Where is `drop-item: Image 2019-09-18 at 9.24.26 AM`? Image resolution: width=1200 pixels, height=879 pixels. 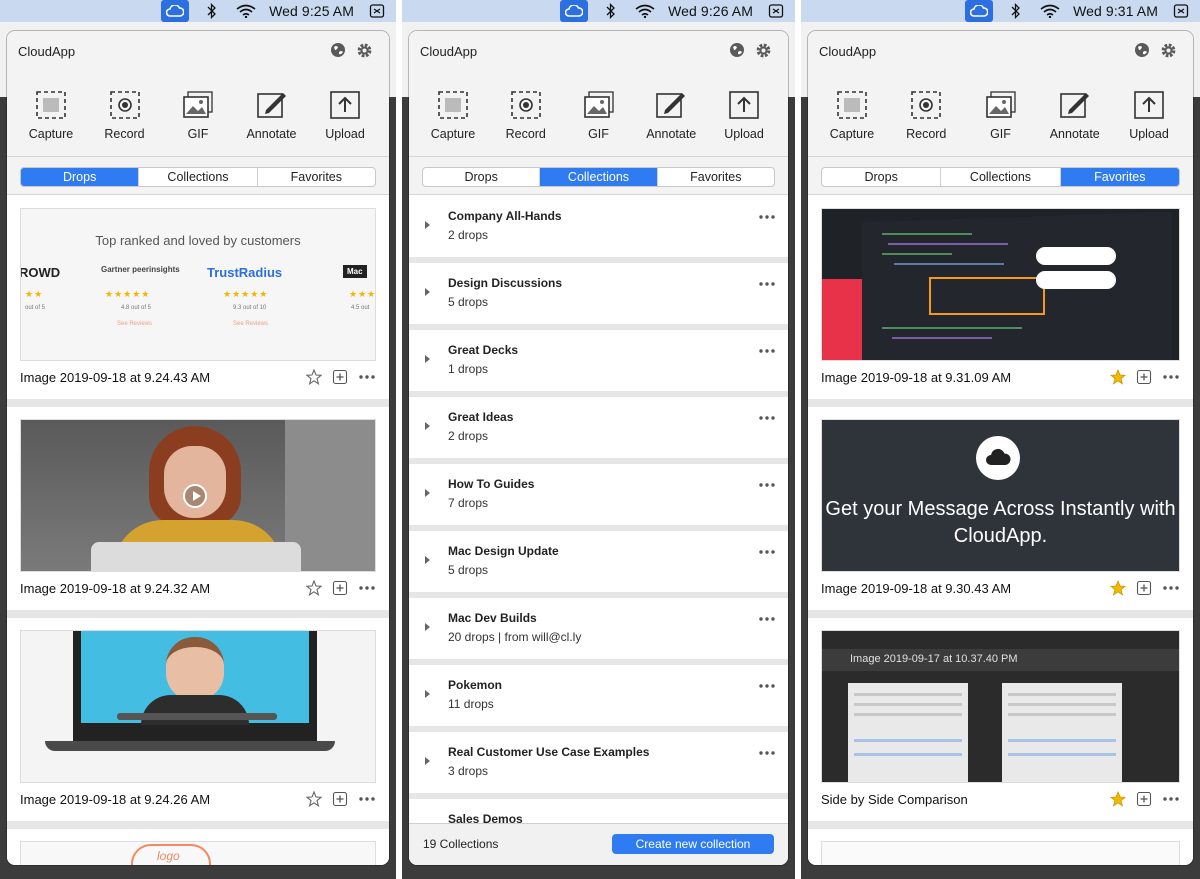
drop-item: Image 2019-09-18 at 9.24.26 AM is located at coordinates (198, 719).